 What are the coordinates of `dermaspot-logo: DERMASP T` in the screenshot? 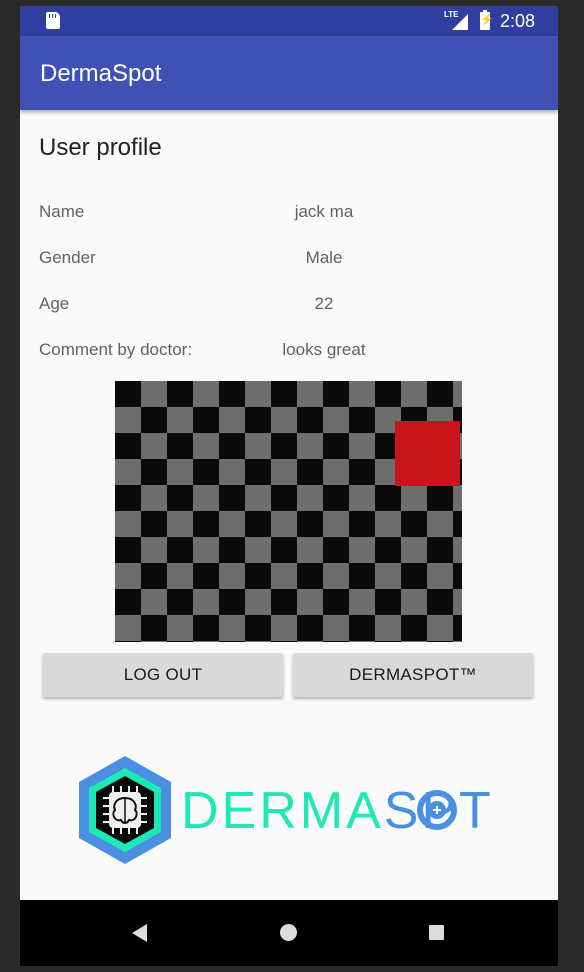 It's located at (285, 810).